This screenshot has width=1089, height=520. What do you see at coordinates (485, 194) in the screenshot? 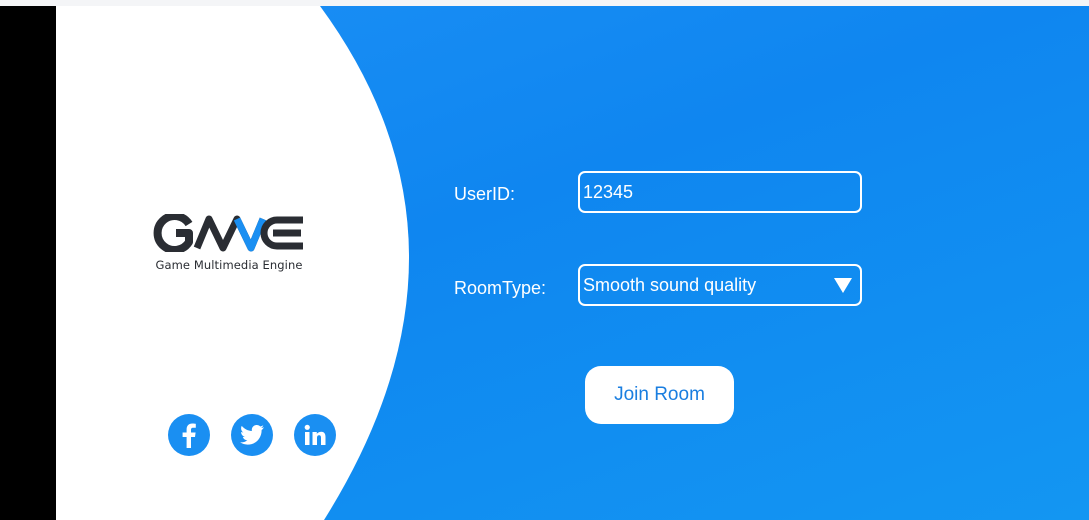
I see `user-id-label: UserID:` at bounding box center [485, 194].